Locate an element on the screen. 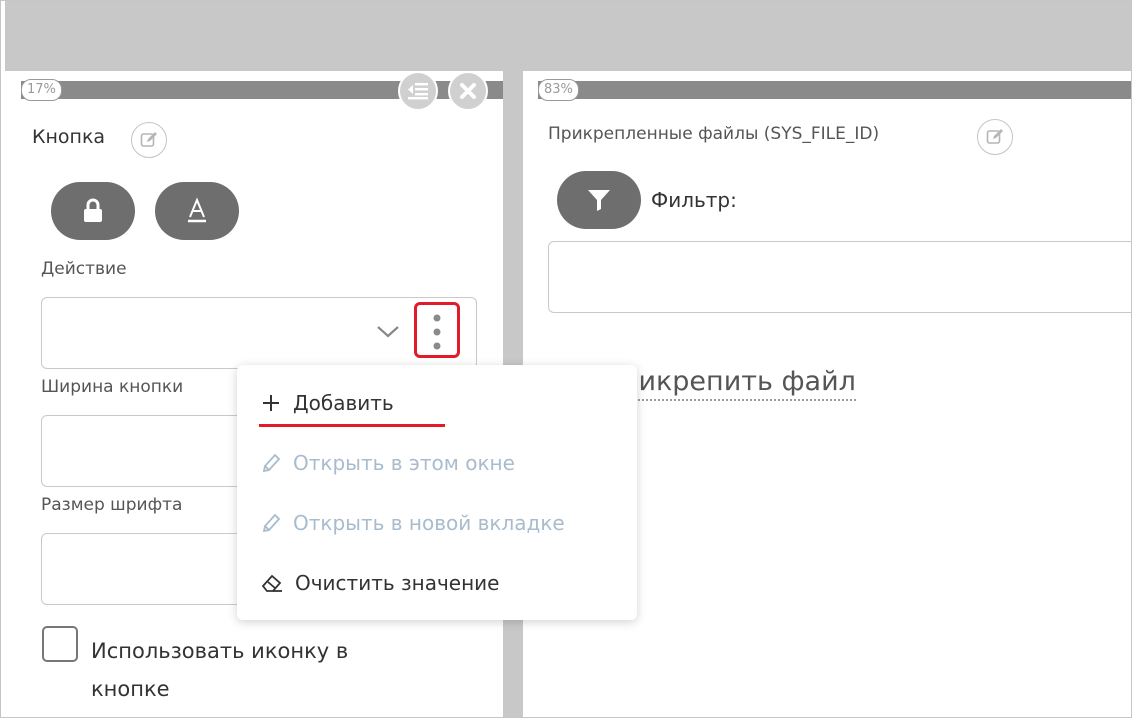 The width and height of the screenshot is (1132, 718). use-icon-label-line2: кнопке is located at coordinates (130, 689).